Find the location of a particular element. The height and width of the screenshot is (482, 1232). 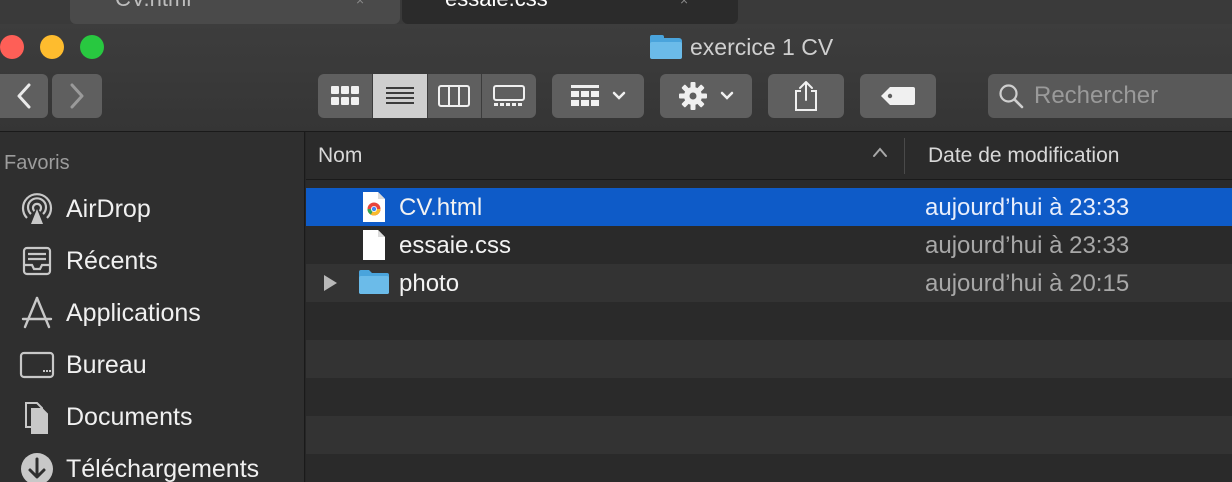

file-name: photo is located at coordinates (429, 283).